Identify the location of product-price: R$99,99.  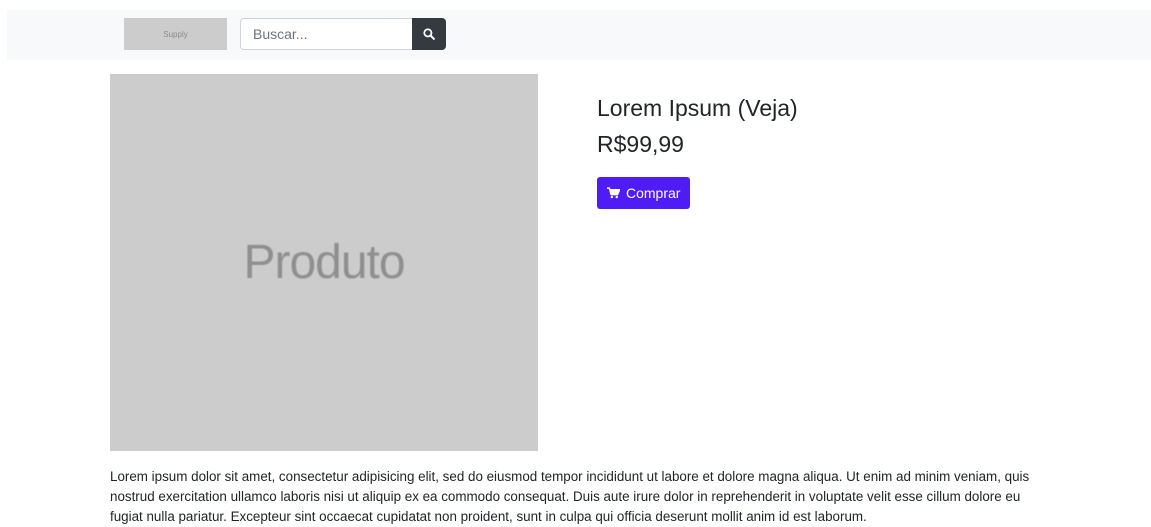
(640, 144).